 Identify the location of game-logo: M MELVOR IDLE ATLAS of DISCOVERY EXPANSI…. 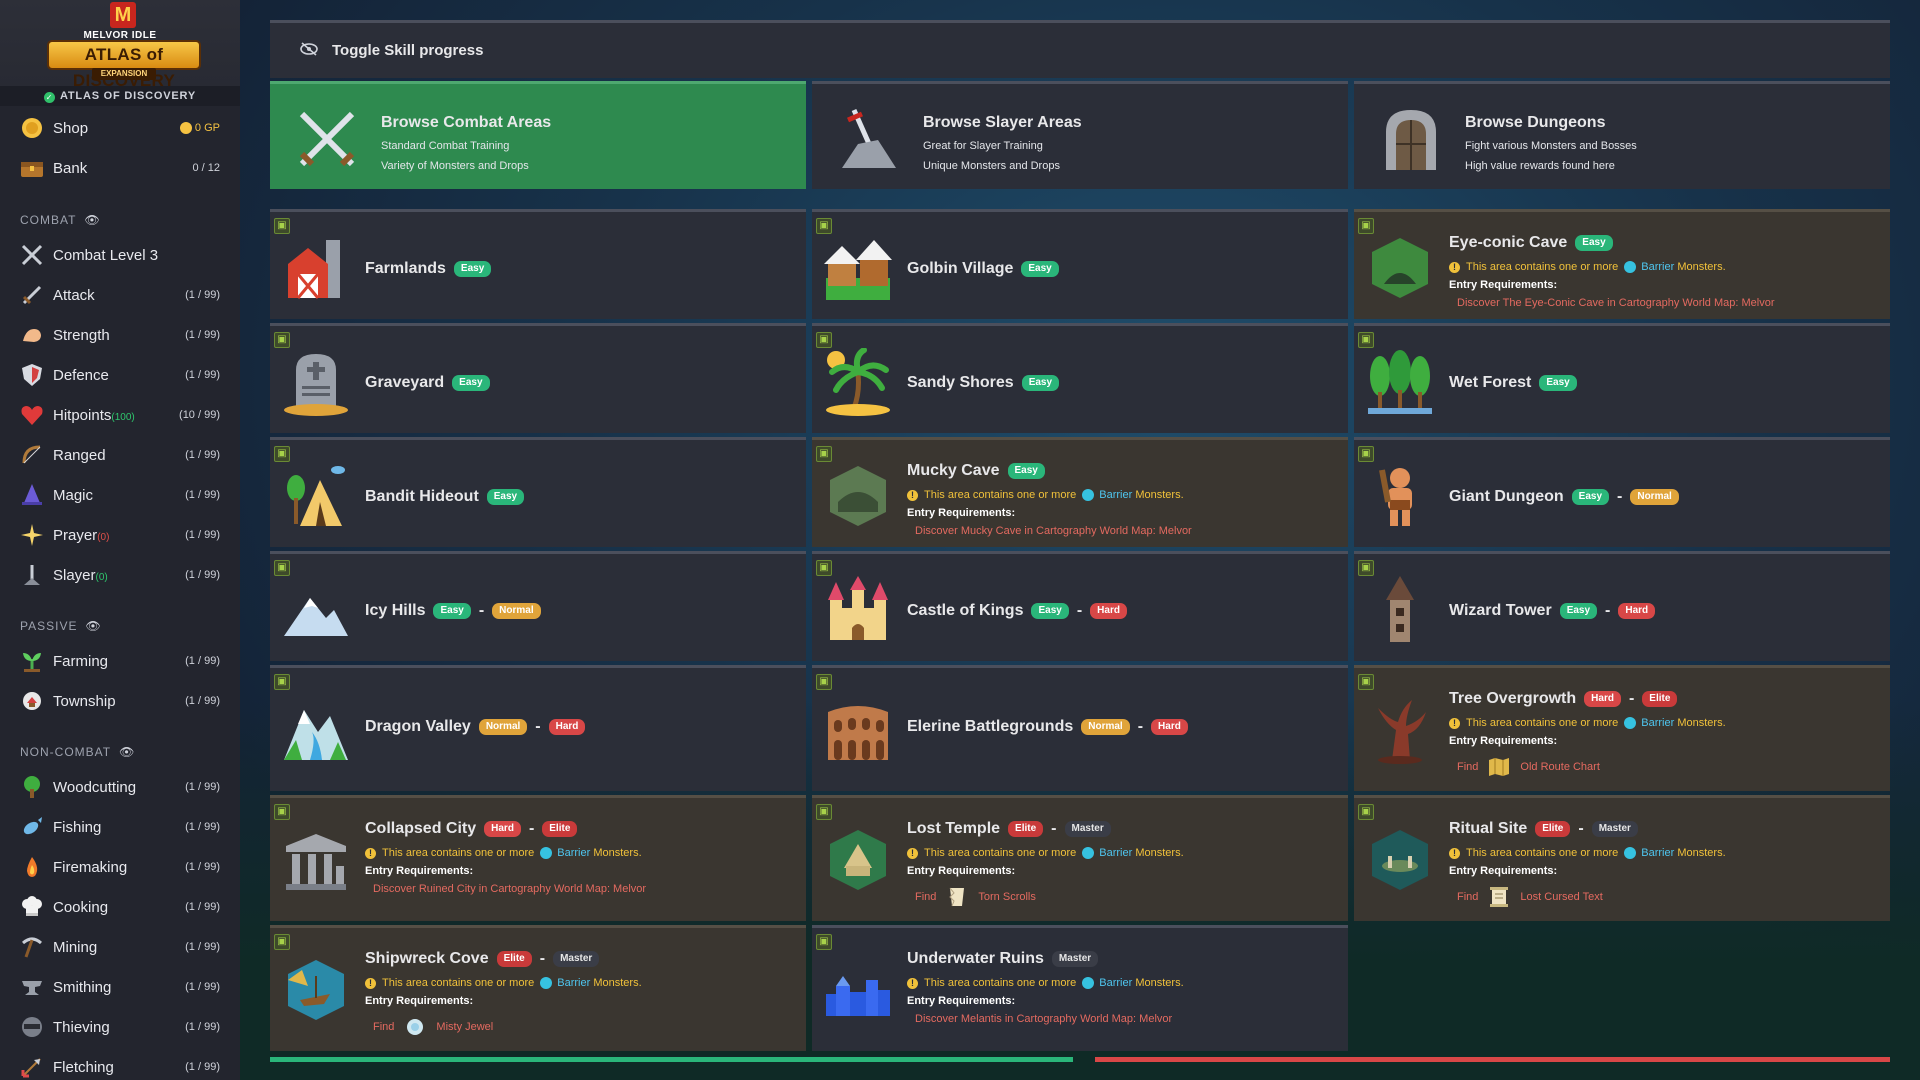
(120, 53).